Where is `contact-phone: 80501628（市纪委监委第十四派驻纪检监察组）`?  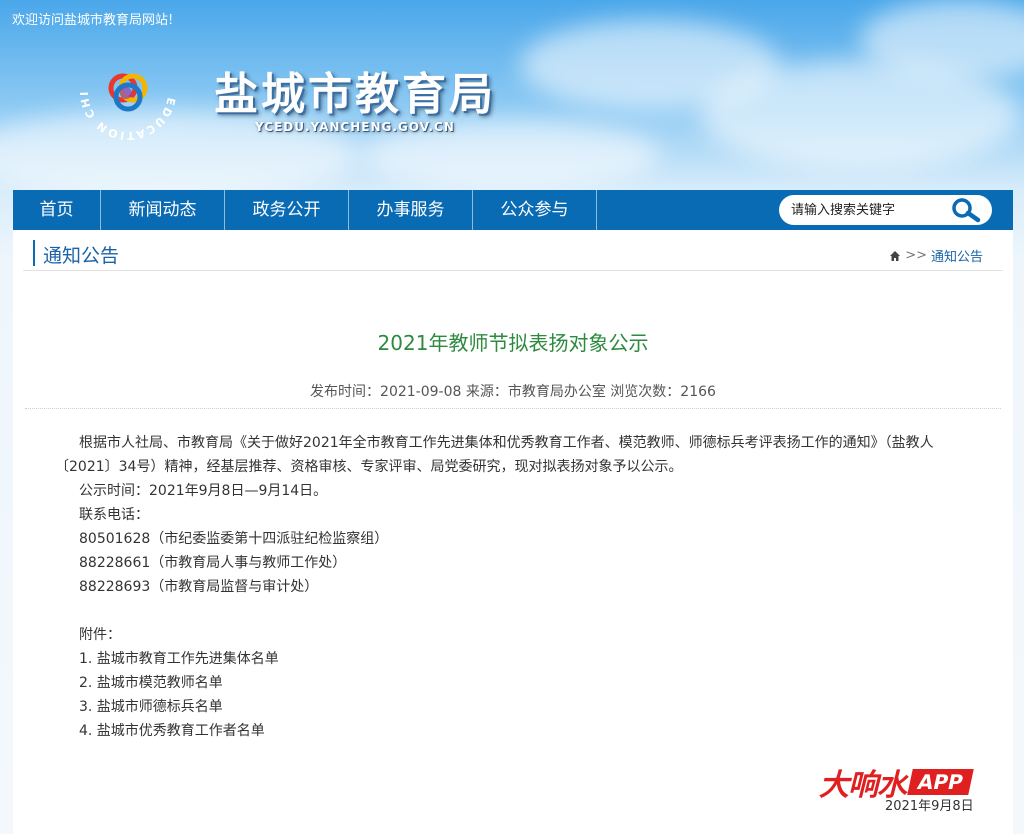
contact-phone: 80501628（市纪委监委第十四派驻纪检监察组） is located at coordinates (234, 539).